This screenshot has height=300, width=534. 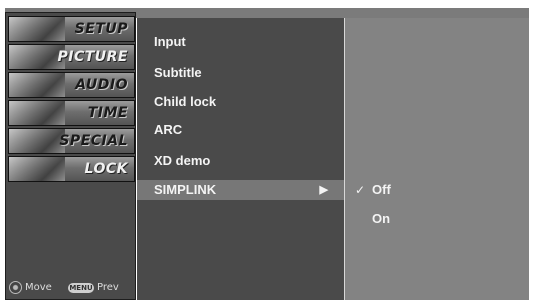 I want to click on tab-label: TIME, so click(x=107, y=113).